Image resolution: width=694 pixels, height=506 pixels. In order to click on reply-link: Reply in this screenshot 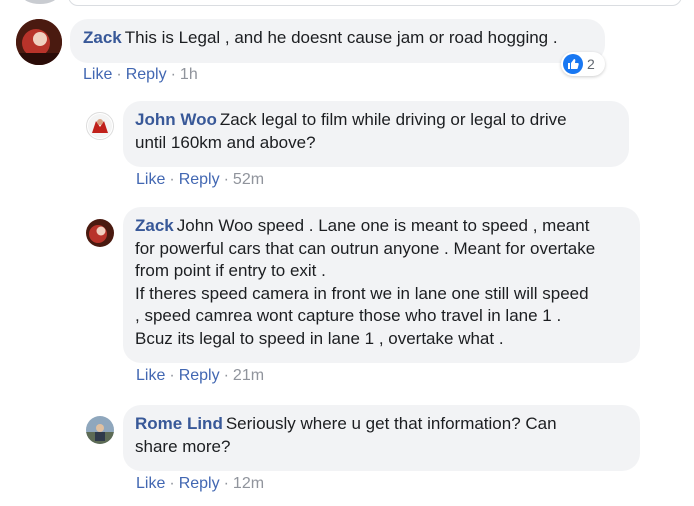, I will do `click(199, 483)`.